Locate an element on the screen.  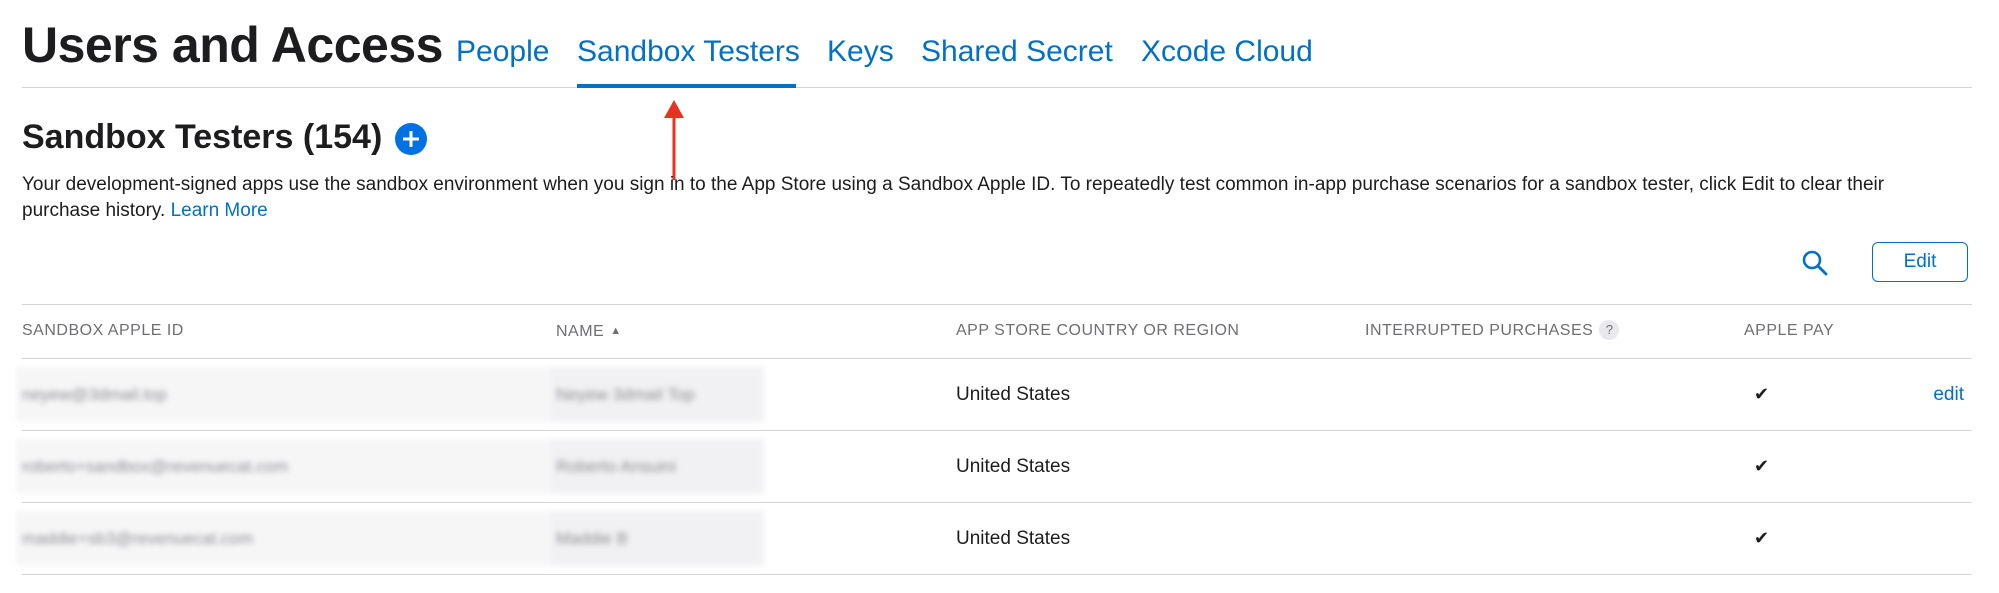
section-title: Sandbox Testers (154) is located at coordinates (202, 137).